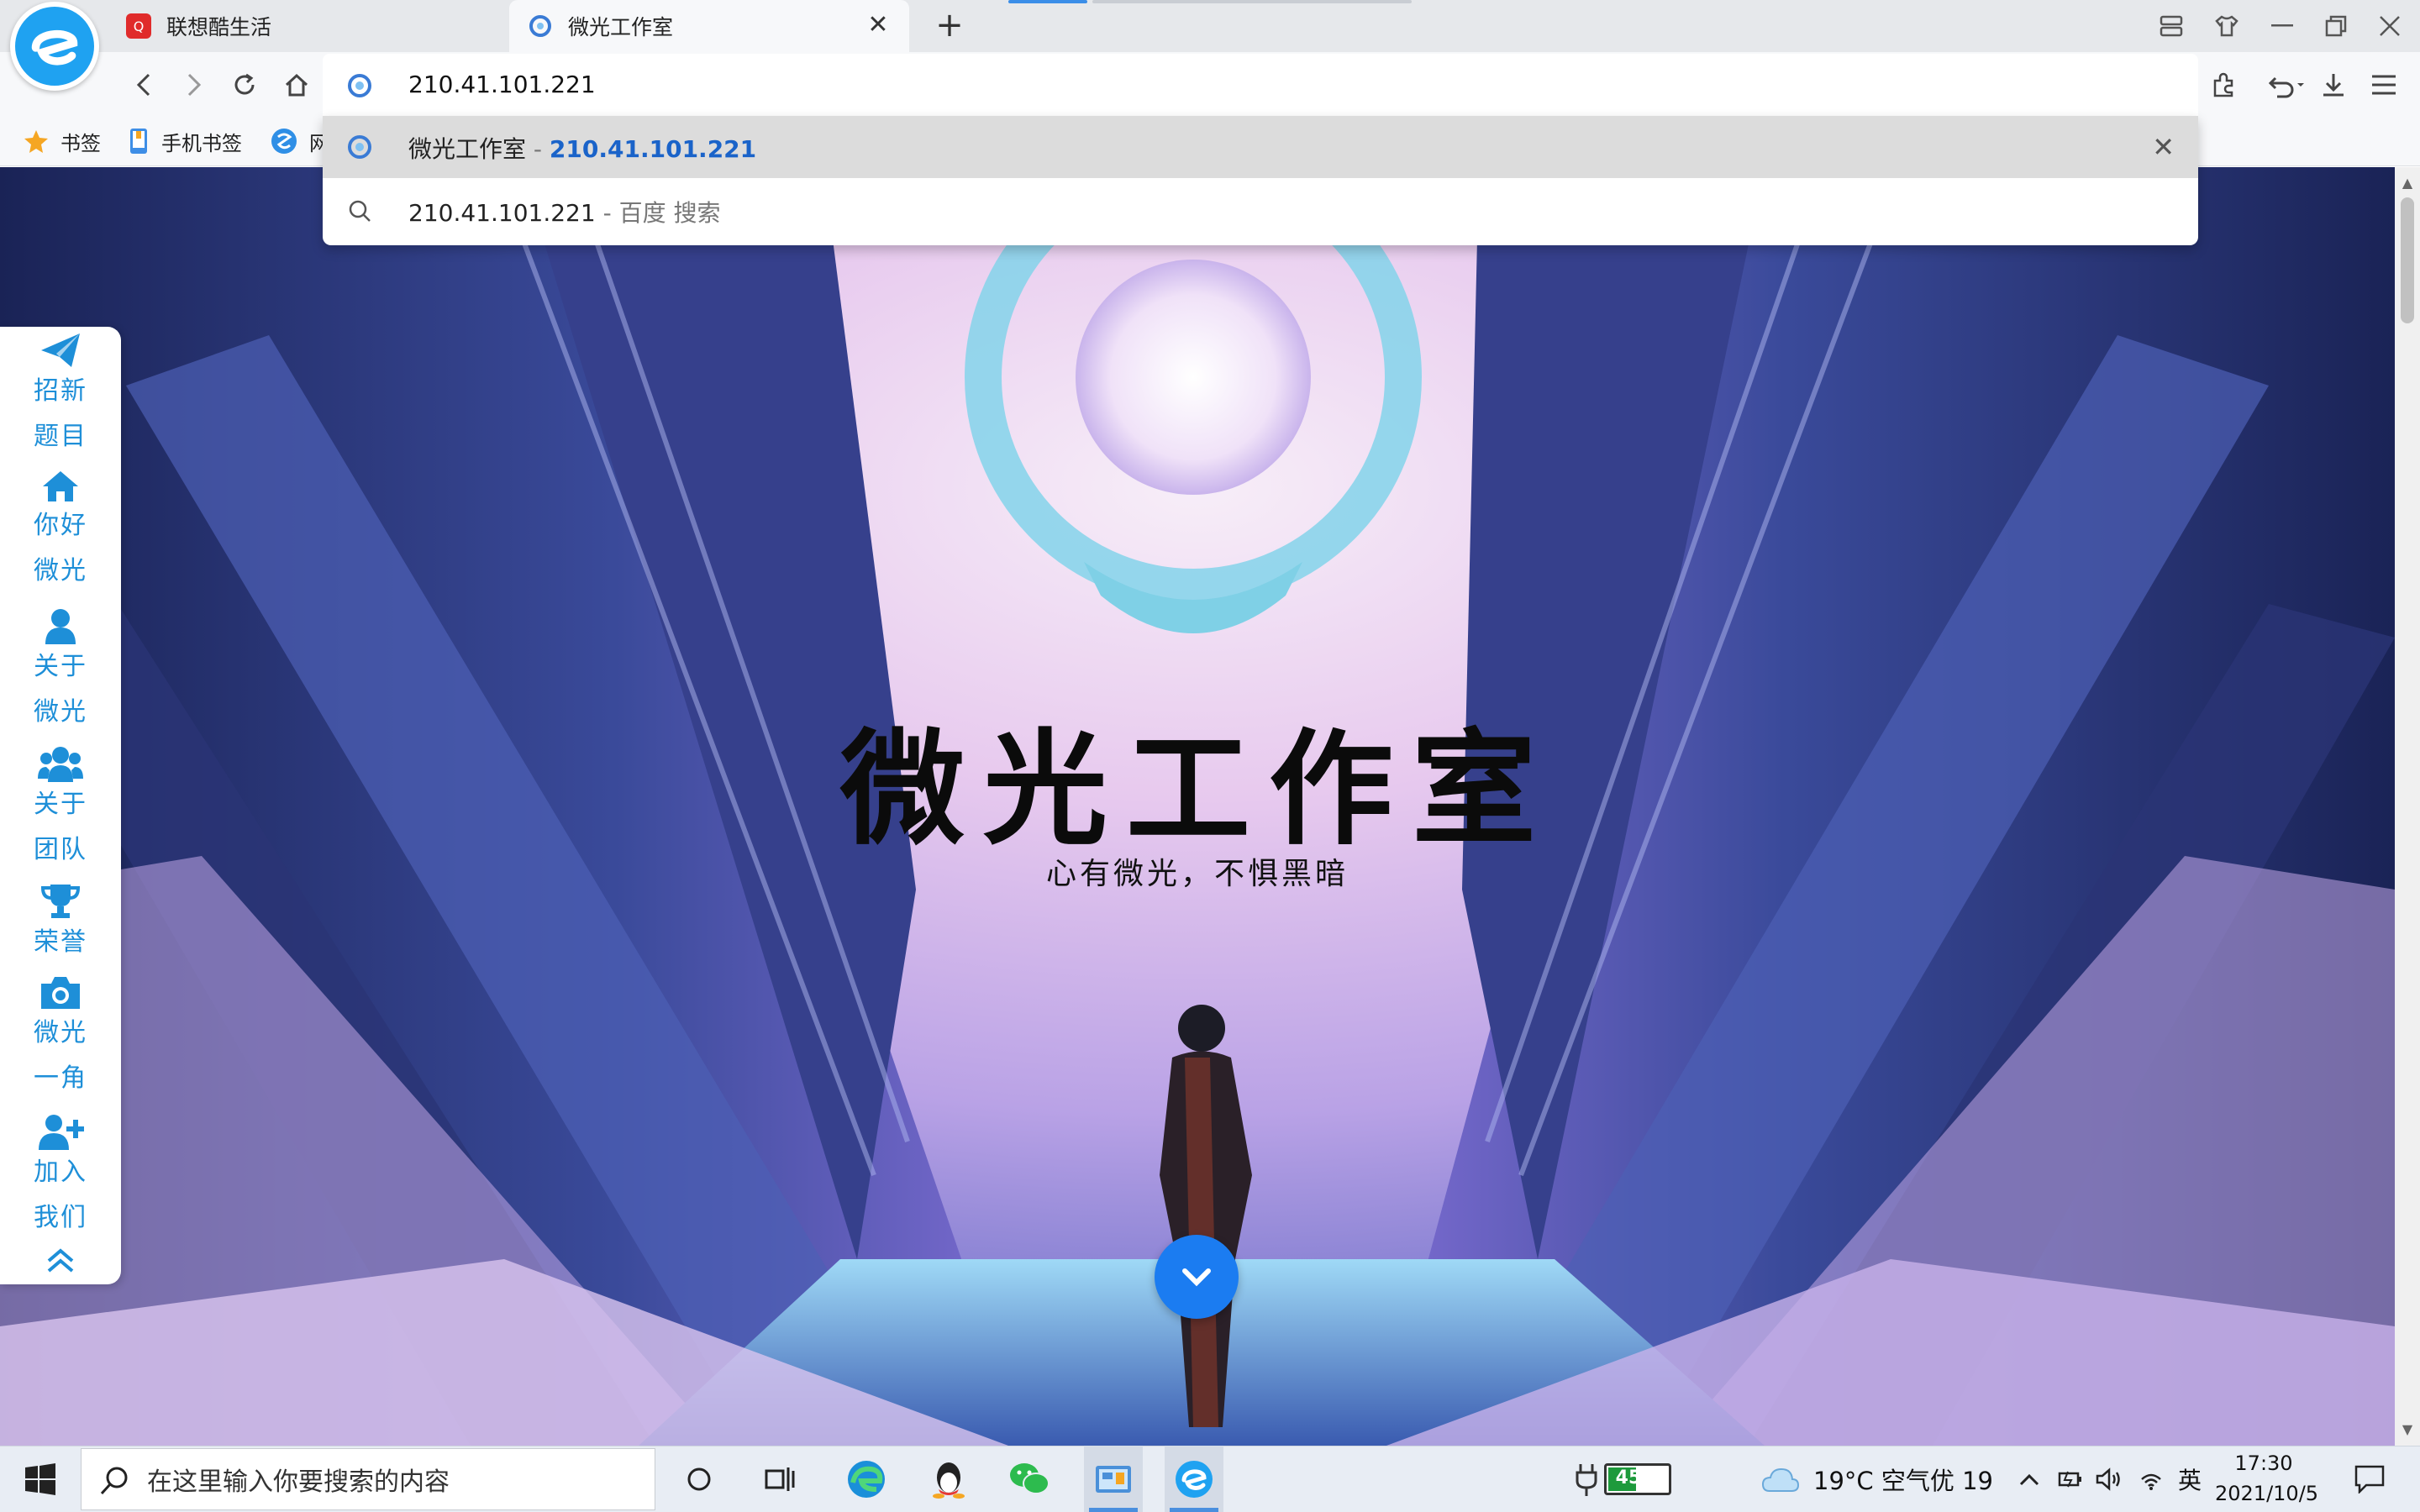 The height and width of the screenshot is (1512, 2420). What do you see at coordinates (60, 486) in the screenshot?
I see `home-icon` at bounding box center [60, 486].